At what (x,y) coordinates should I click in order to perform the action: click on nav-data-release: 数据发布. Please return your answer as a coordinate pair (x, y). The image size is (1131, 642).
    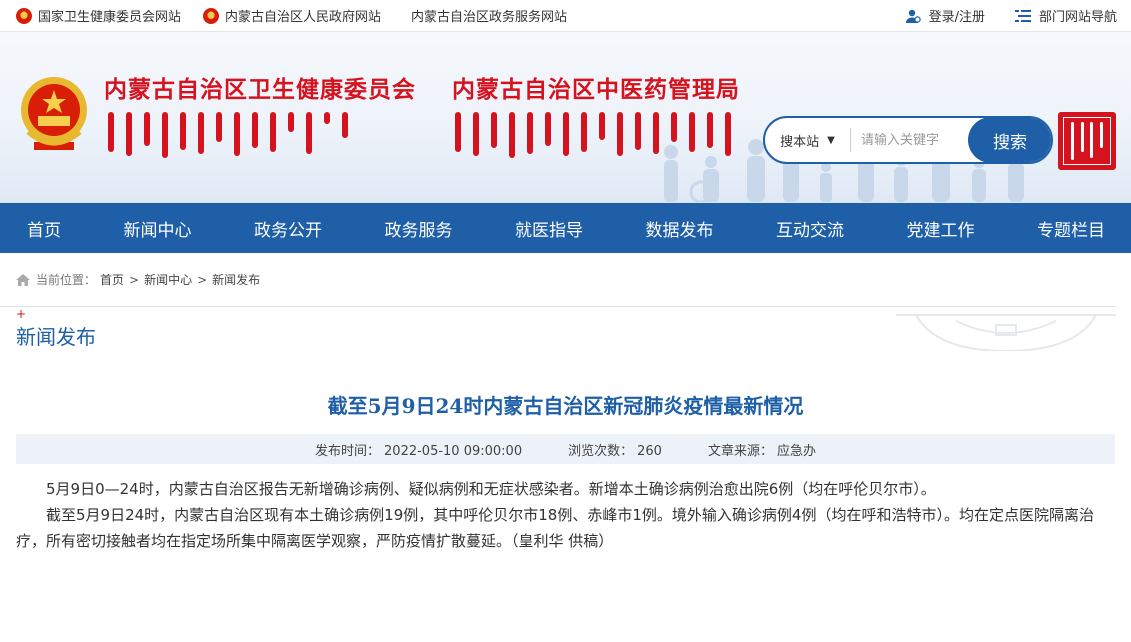
    Looking at the image, I should click on (680, 228).